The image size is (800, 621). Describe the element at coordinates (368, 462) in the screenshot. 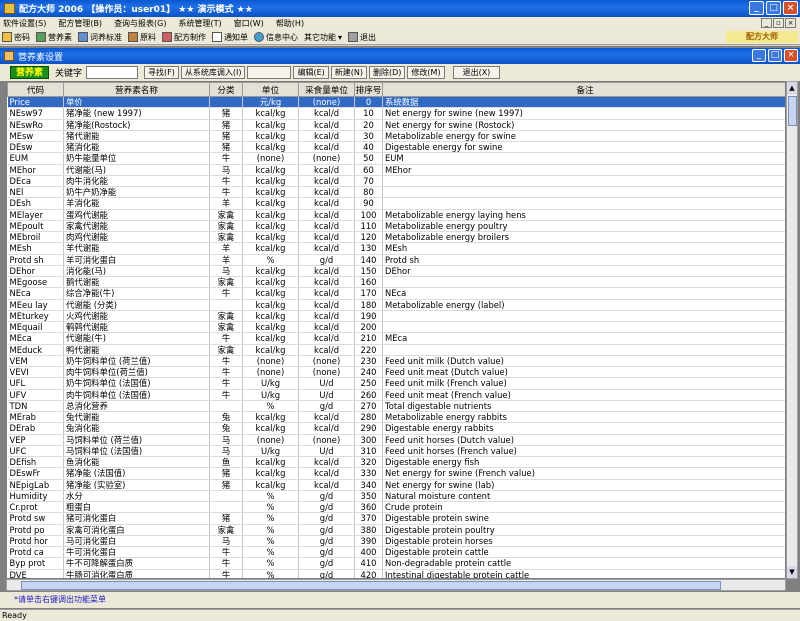

I see `table-cell: 320` at that location.